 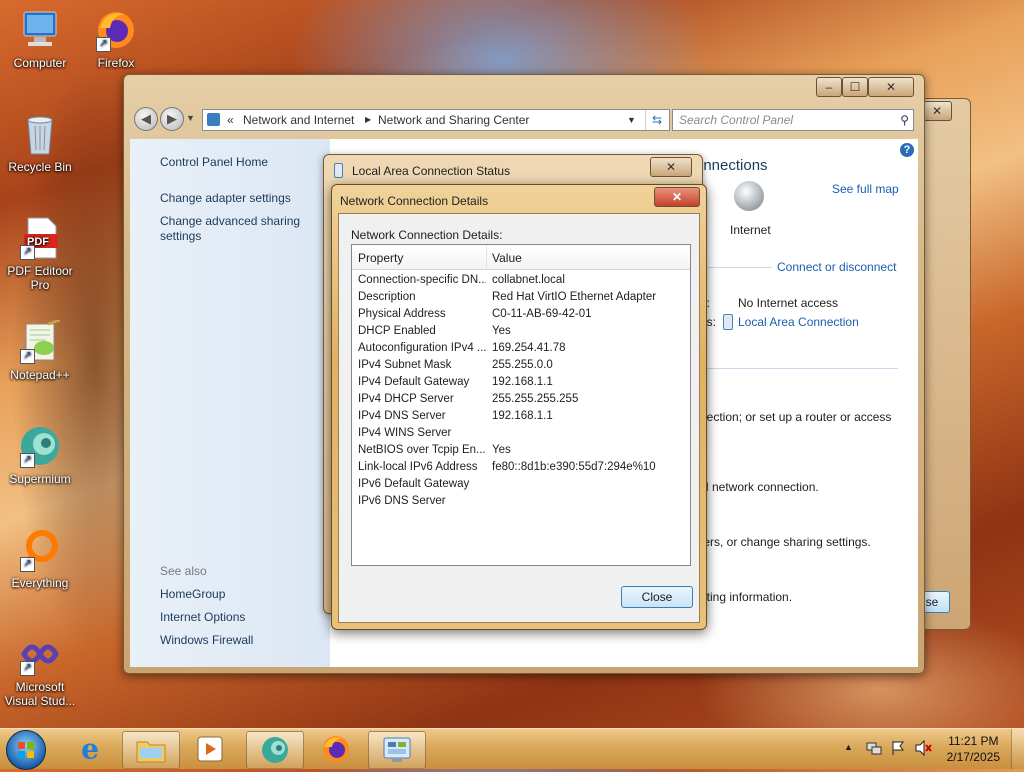 I want to click on see-also-heading: See also, so click(x=183, y=571).